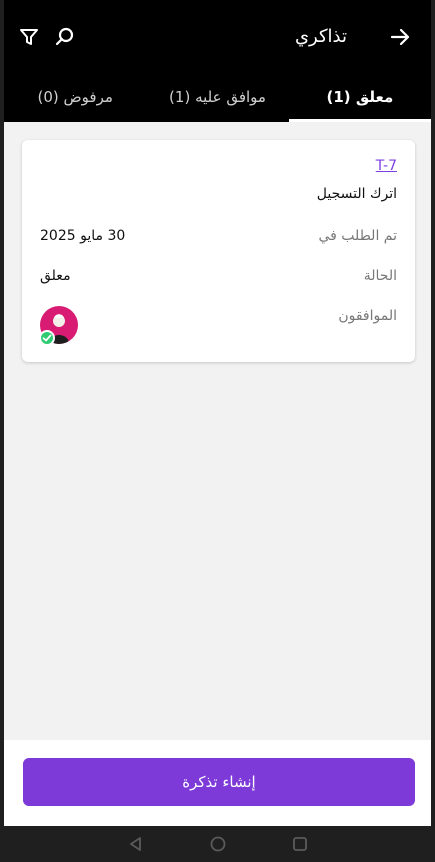  I want to click on search-icon, so click(64, 36).